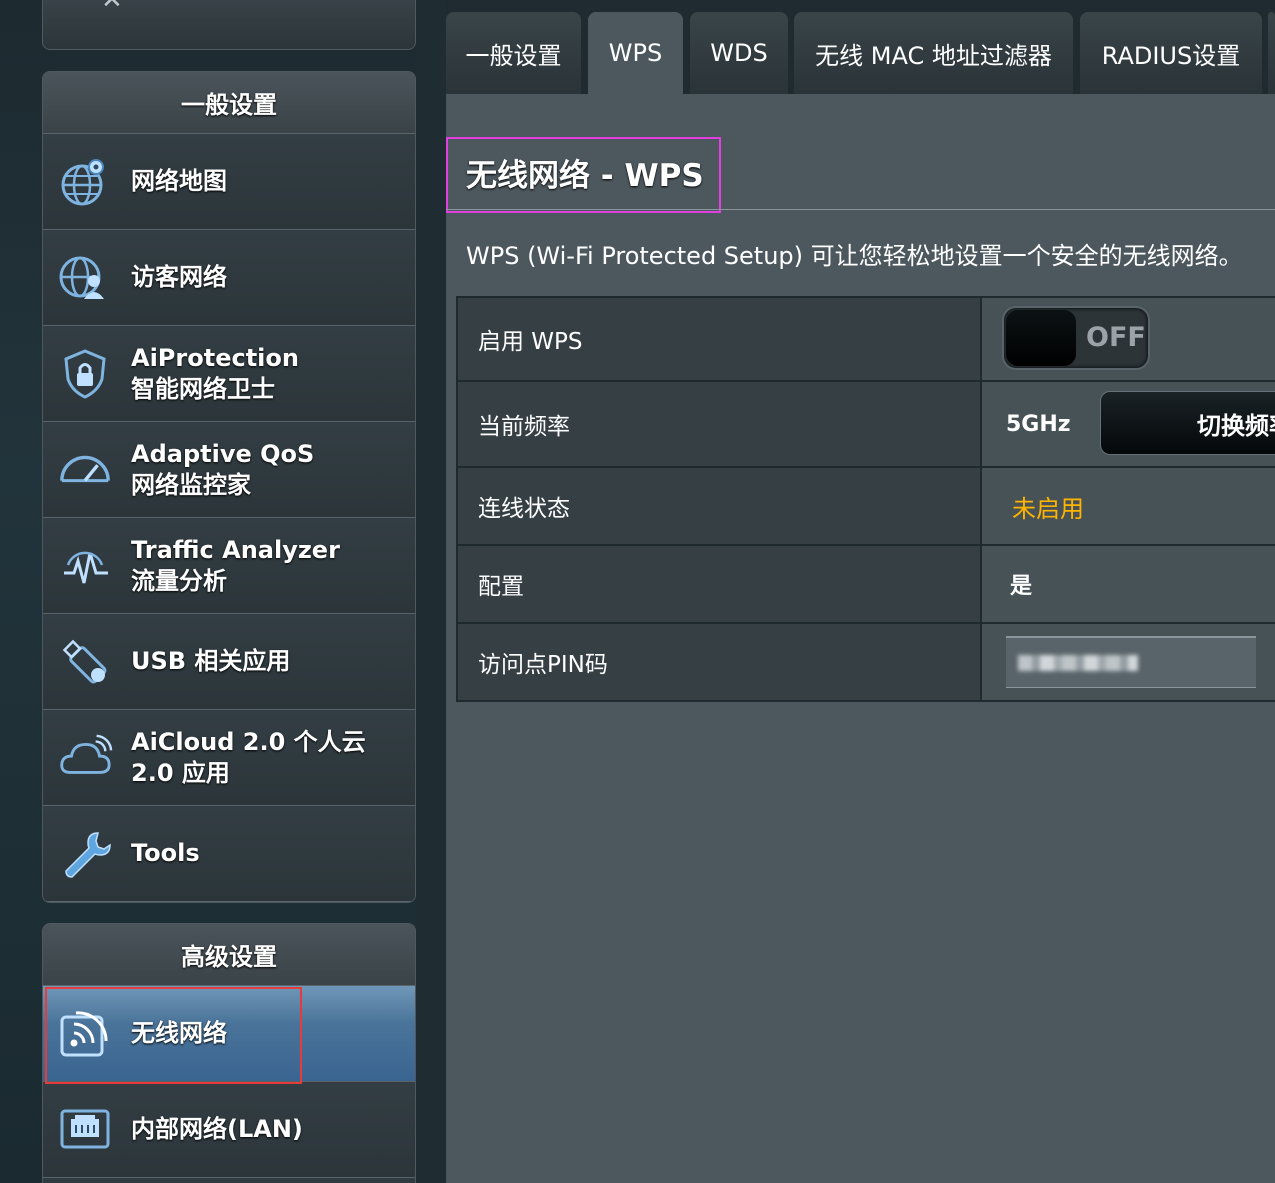 The height and width of the screenshot is (1183, 1275). I want to click on connection-status-cell: 未启用, so click(1128, 506).